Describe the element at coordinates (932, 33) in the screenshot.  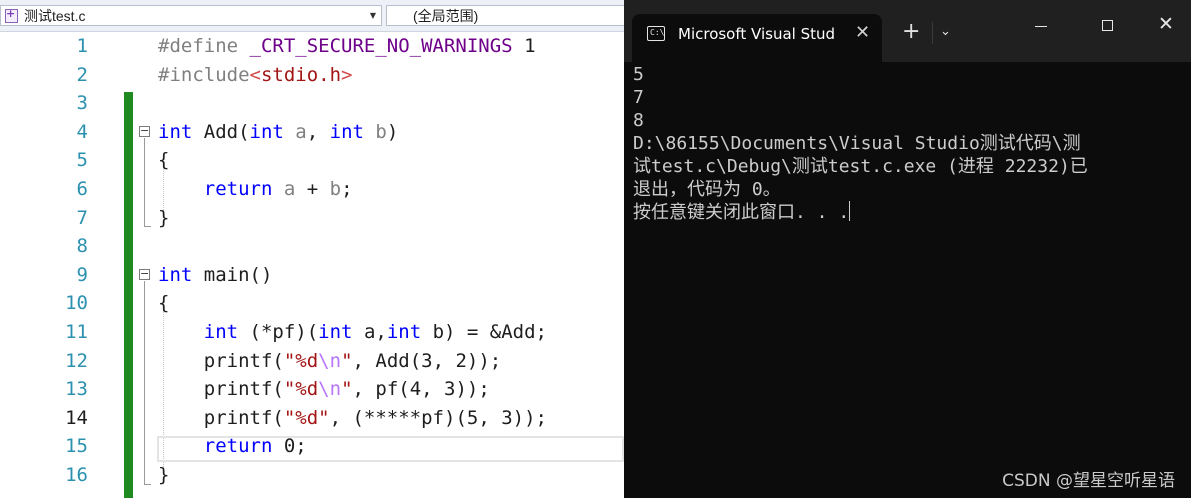
I see `tab-separator` at that location.